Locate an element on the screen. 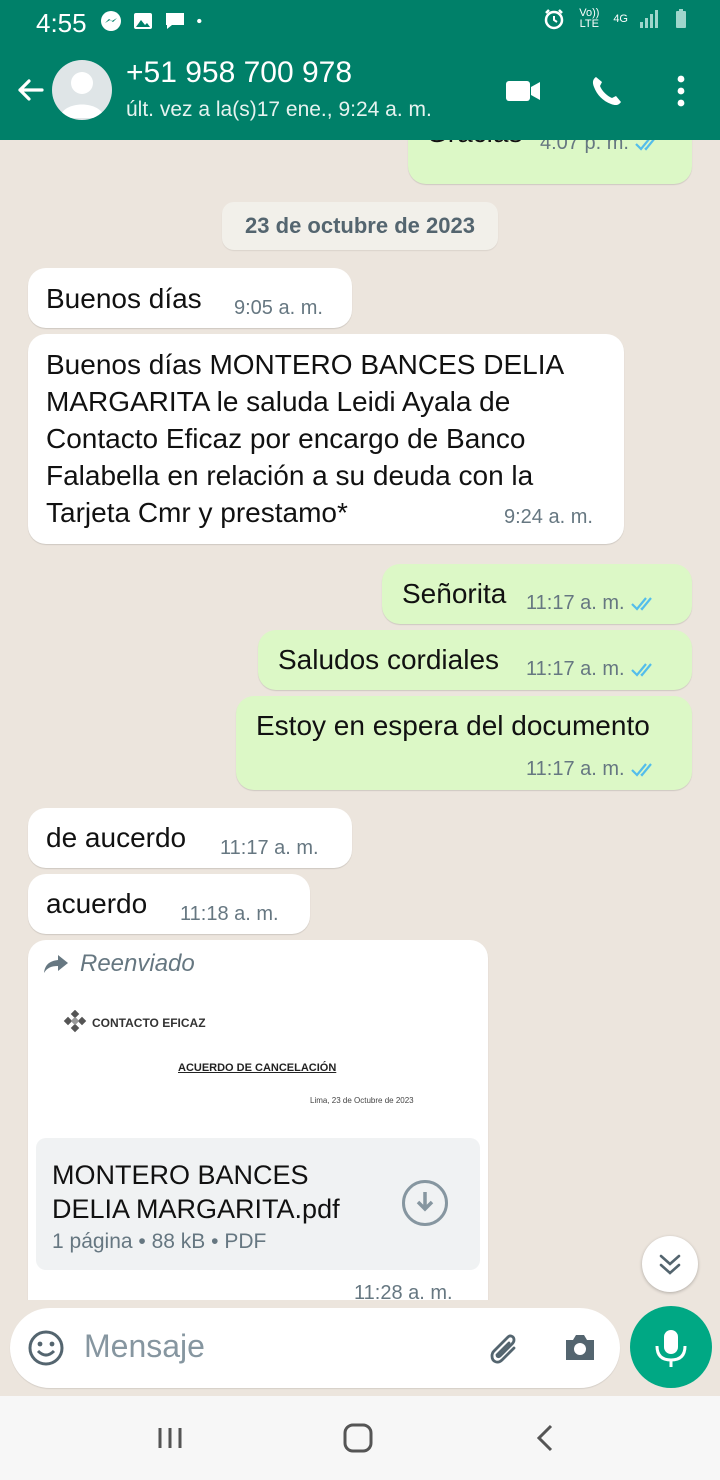 This screenshot has width=720, height=1480. dot-icon is located at coordinates (199, 21).